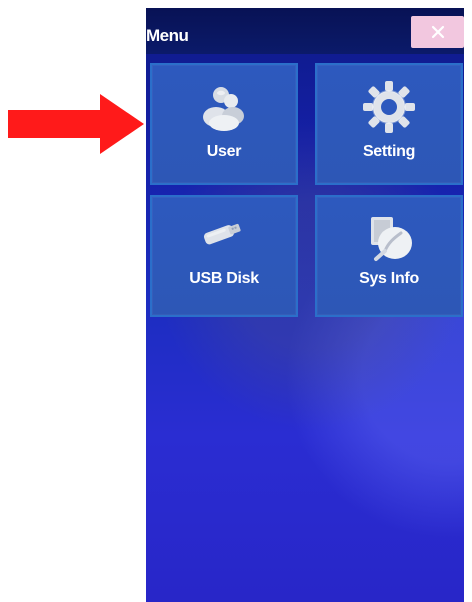 Image resolution: width=472 pixels, height=602 pixels. Describe the element at coordinates (389, 107) in the screenshot. I see `gear-icon` at that location.